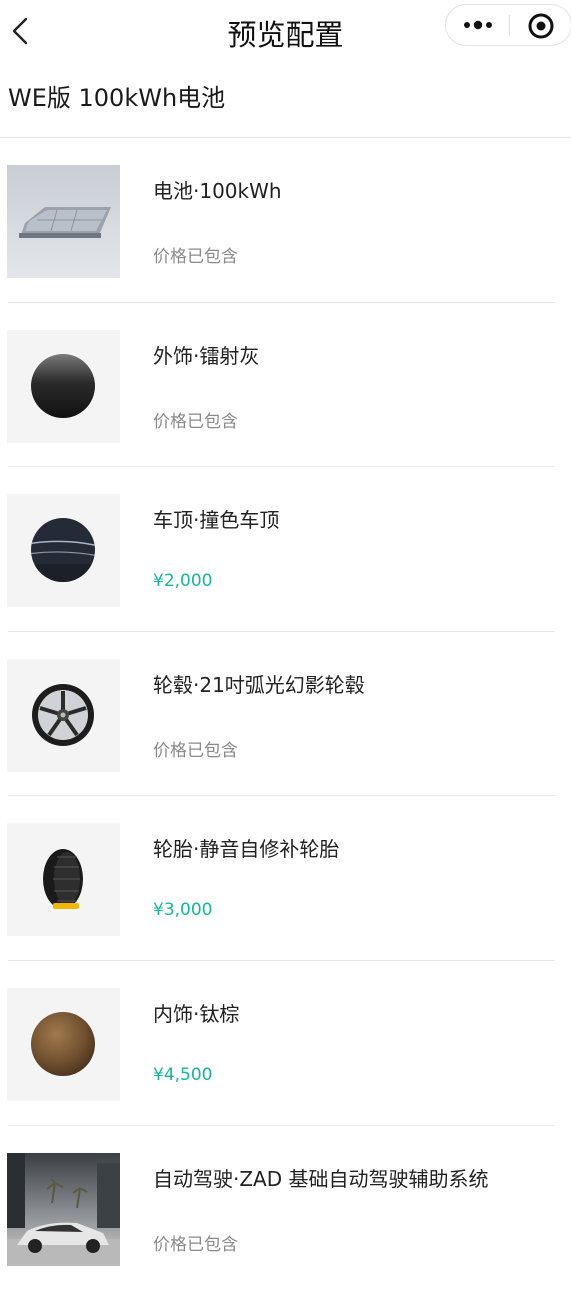 Image resolution: width=571 pixels, height=1290 pixels. What do you see at coordinates (216, 520) in the screenshot?
I see `item-name: 车顶·撞色车顶` at bounding box center [216, 520].